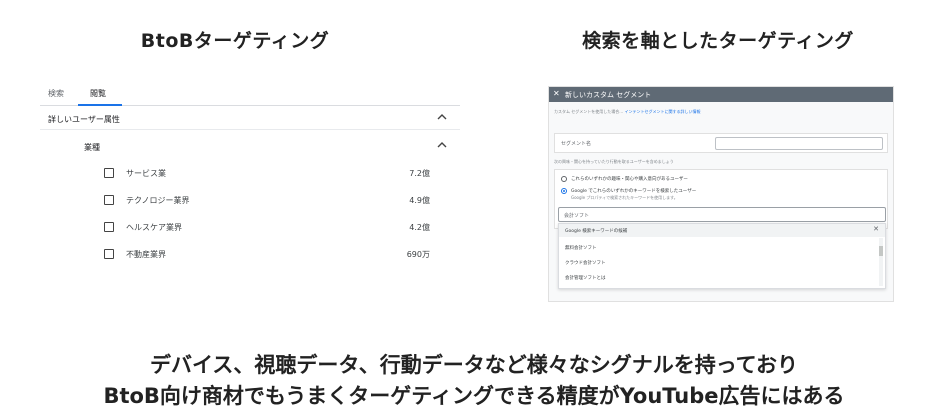 Image resolution: width=948 pixels, height=419 pixels. Describe the element at coordinates (146, 254) in the screenshot. I see `item-name: 不動産業界` at that location.